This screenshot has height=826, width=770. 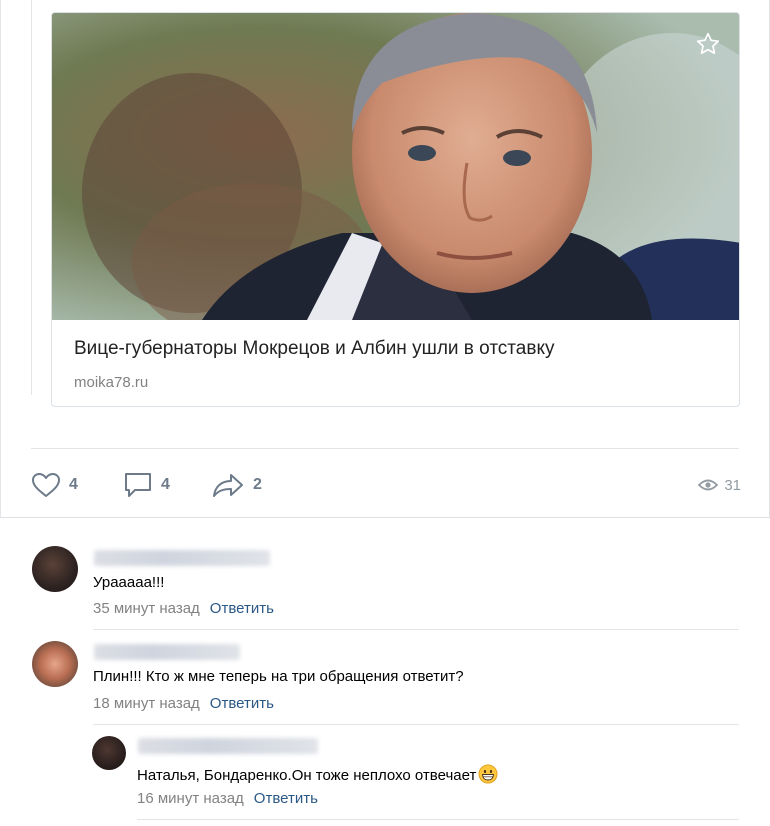 I want to click on comment-count: 4, so click(x=165, y=484).